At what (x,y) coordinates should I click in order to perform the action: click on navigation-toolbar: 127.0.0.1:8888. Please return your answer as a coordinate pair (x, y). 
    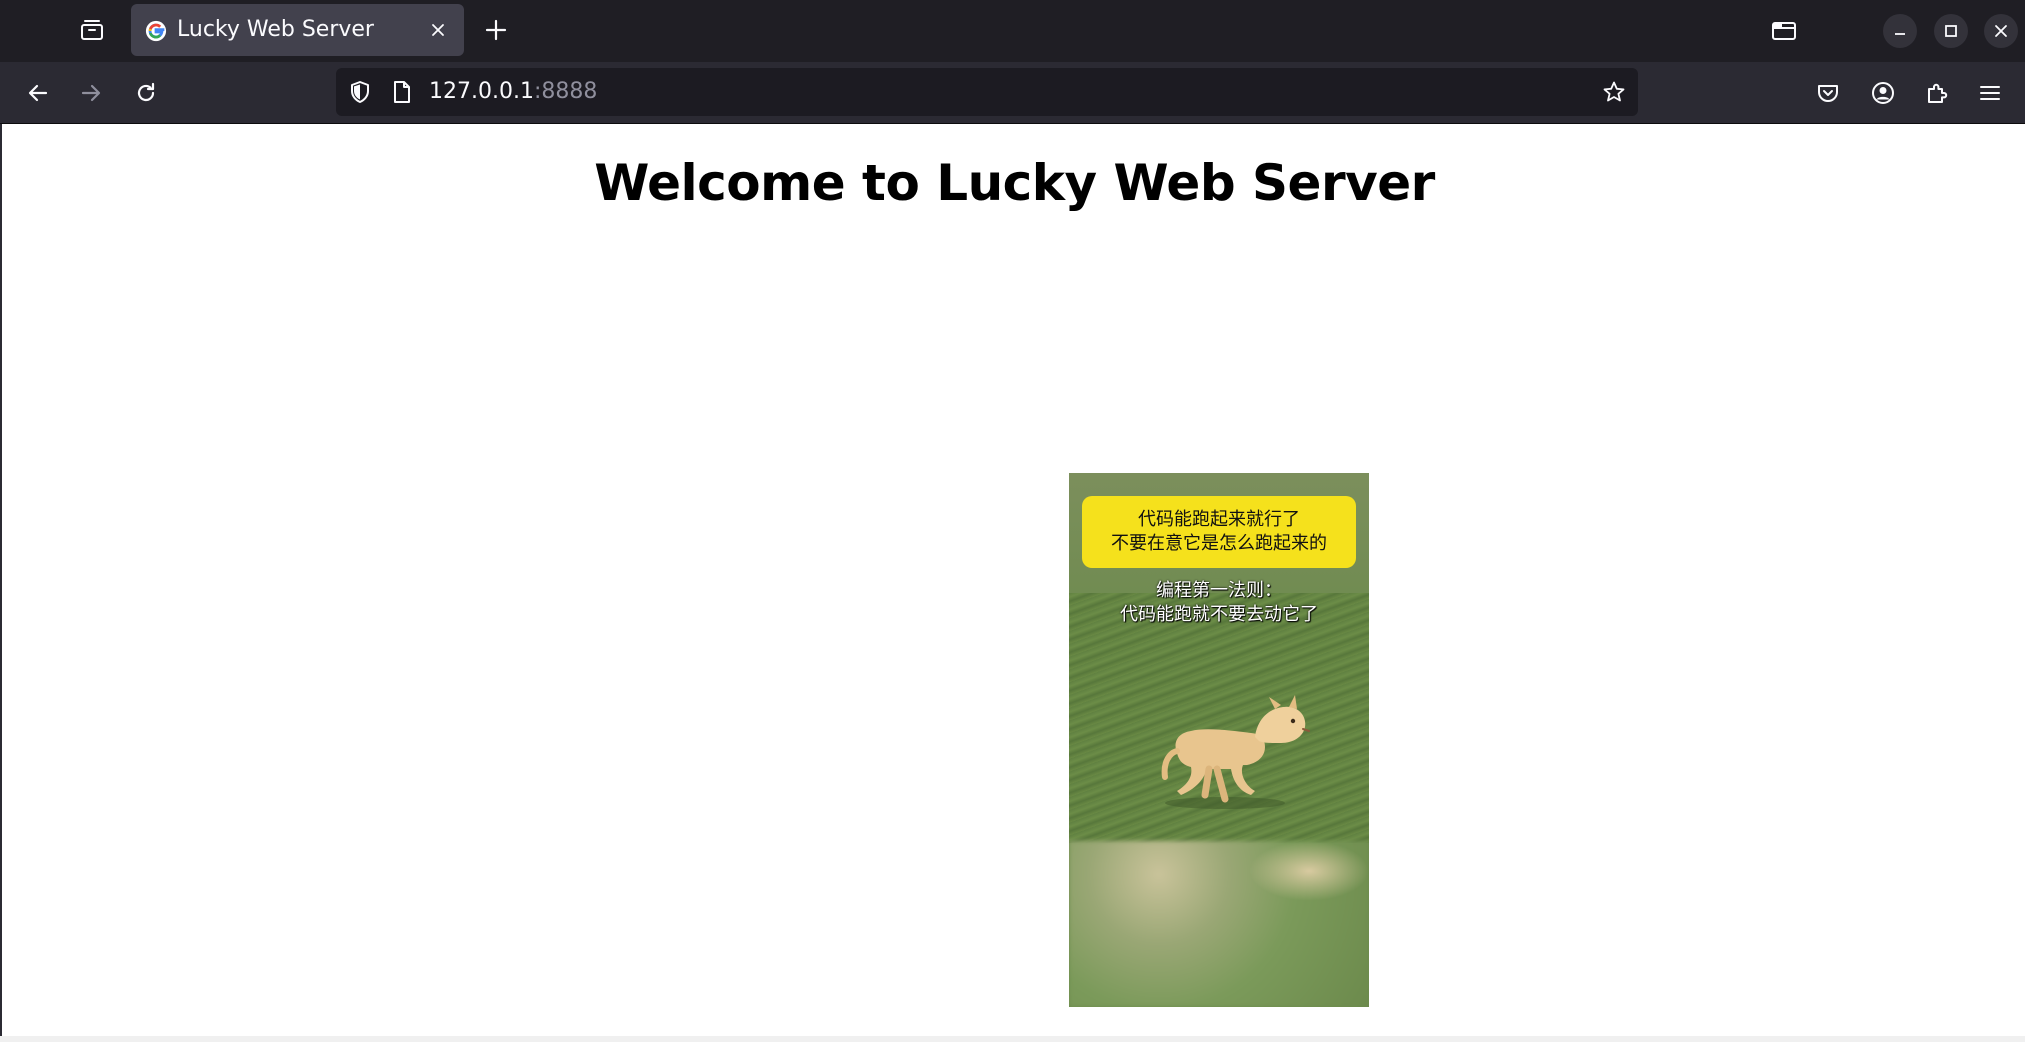
    Looking at the image, I should click on (1012, 93).